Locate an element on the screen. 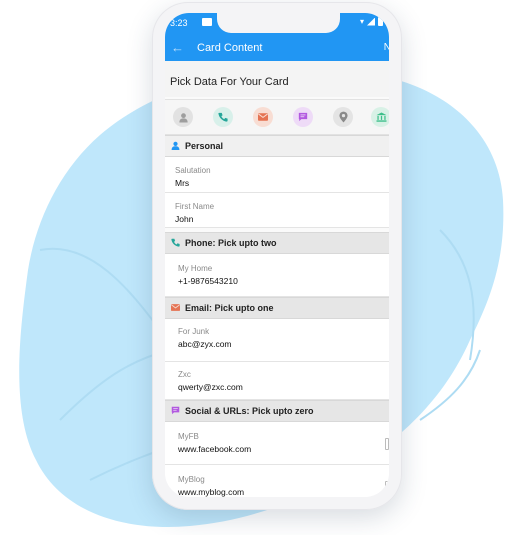 The width and height of the screenshot is (508, 535). section-email: Email: Pick upto one is located at coordinates (277, 308).